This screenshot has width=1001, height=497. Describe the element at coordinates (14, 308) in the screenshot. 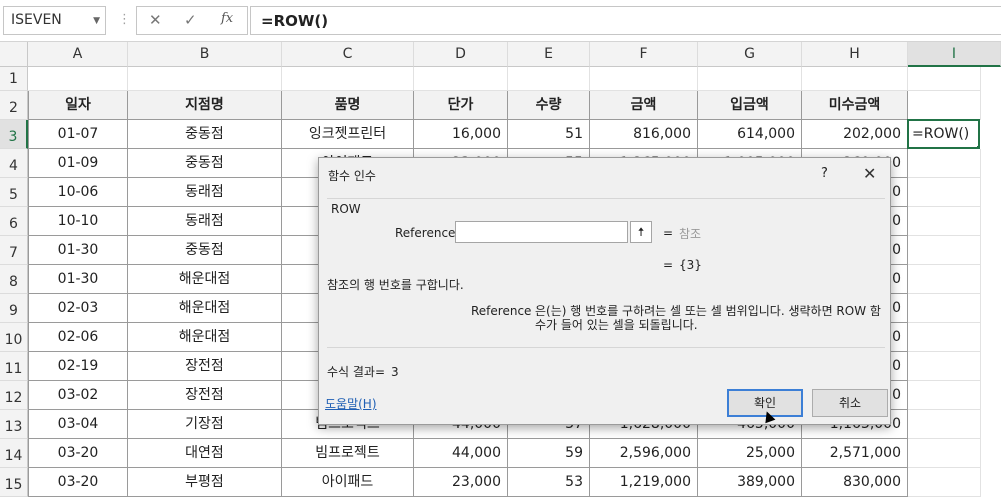

I see `row-header-9: 9` at that location.